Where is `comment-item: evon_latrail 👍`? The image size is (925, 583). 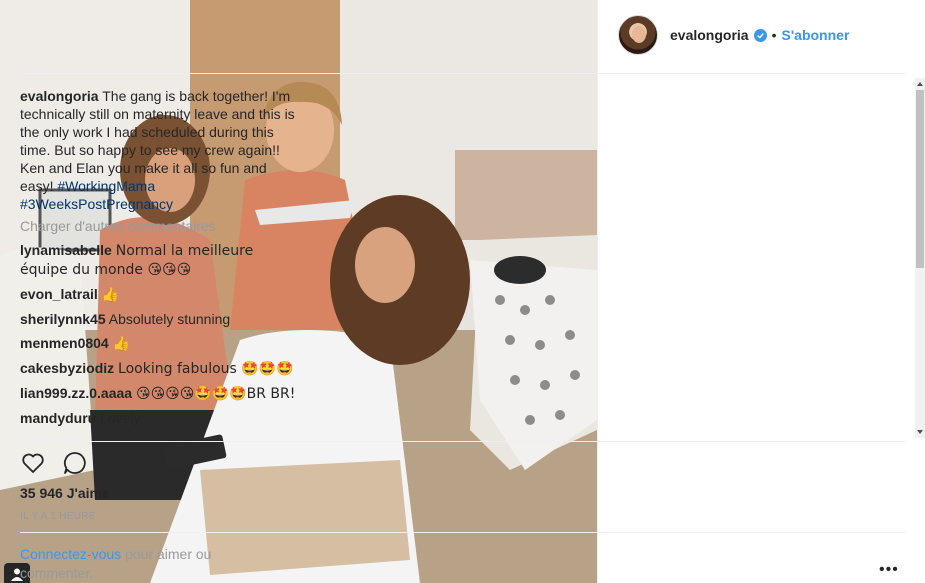 comment-item: evon_latrail 👍 is located at coordinates (158, 294).